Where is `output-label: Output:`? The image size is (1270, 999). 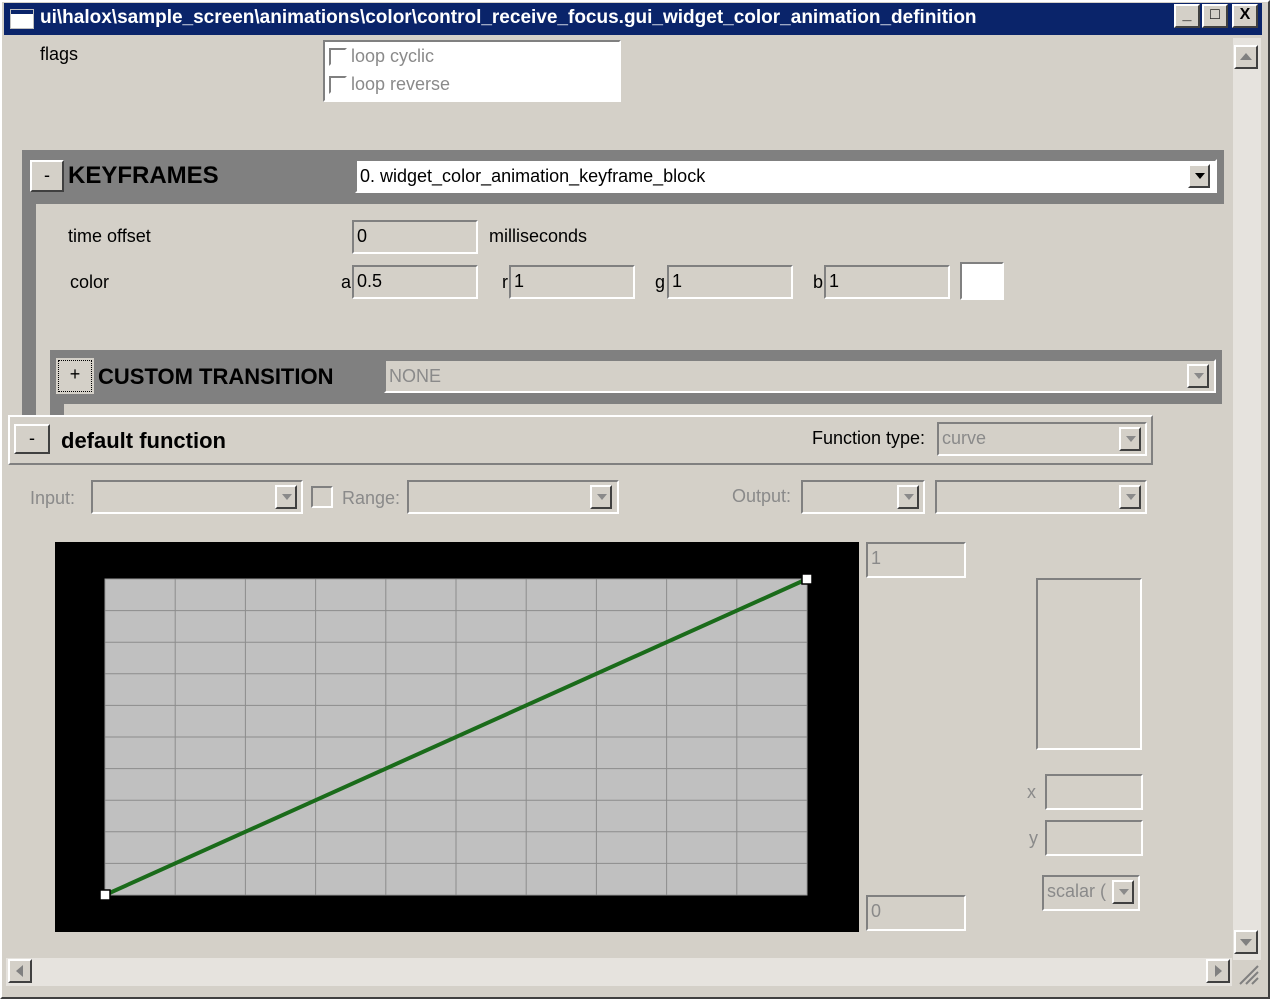 output-label: Output: is located at coordinates (762, 496).